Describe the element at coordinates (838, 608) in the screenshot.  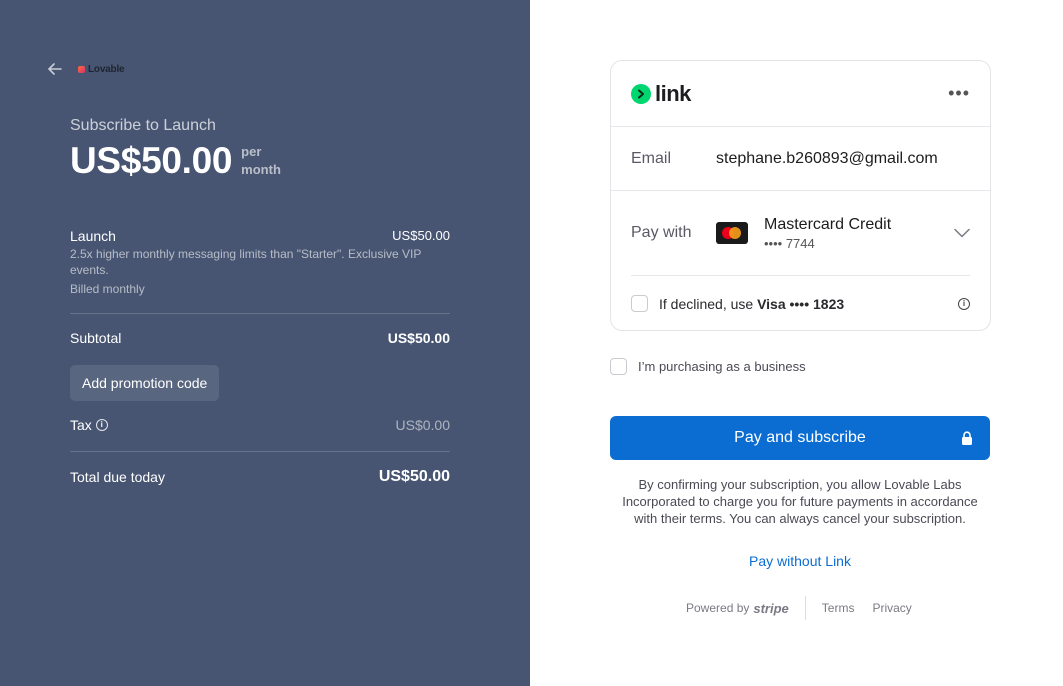
I see `terms-link: Terms` at that location.